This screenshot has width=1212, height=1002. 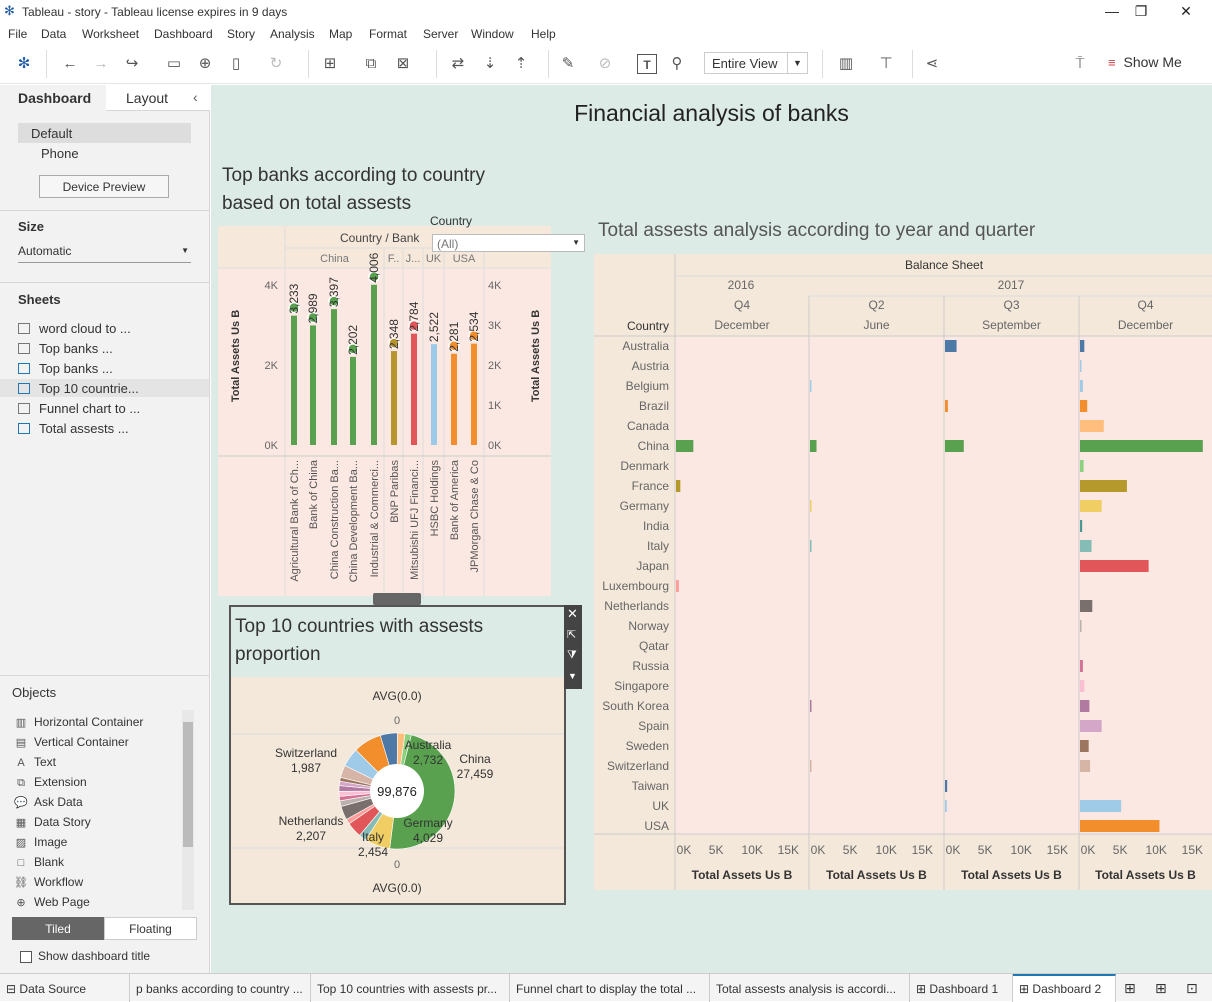 I want to click on floating-button: Floating, so click(x=150, y=928).